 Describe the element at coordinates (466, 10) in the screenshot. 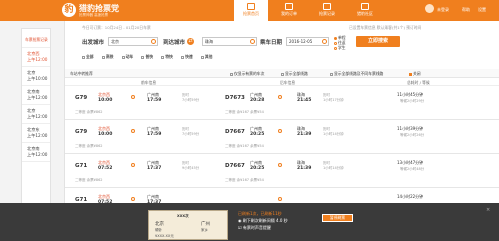

I see `help-link: 帮助` at that location.